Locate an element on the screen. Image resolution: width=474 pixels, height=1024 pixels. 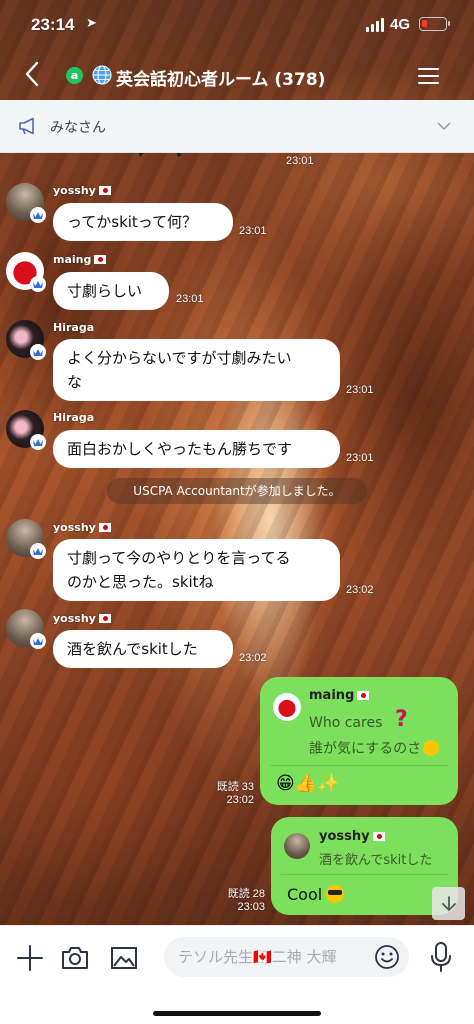
message-bubble: 寸劇らしい is located at coordinates (111, 291).